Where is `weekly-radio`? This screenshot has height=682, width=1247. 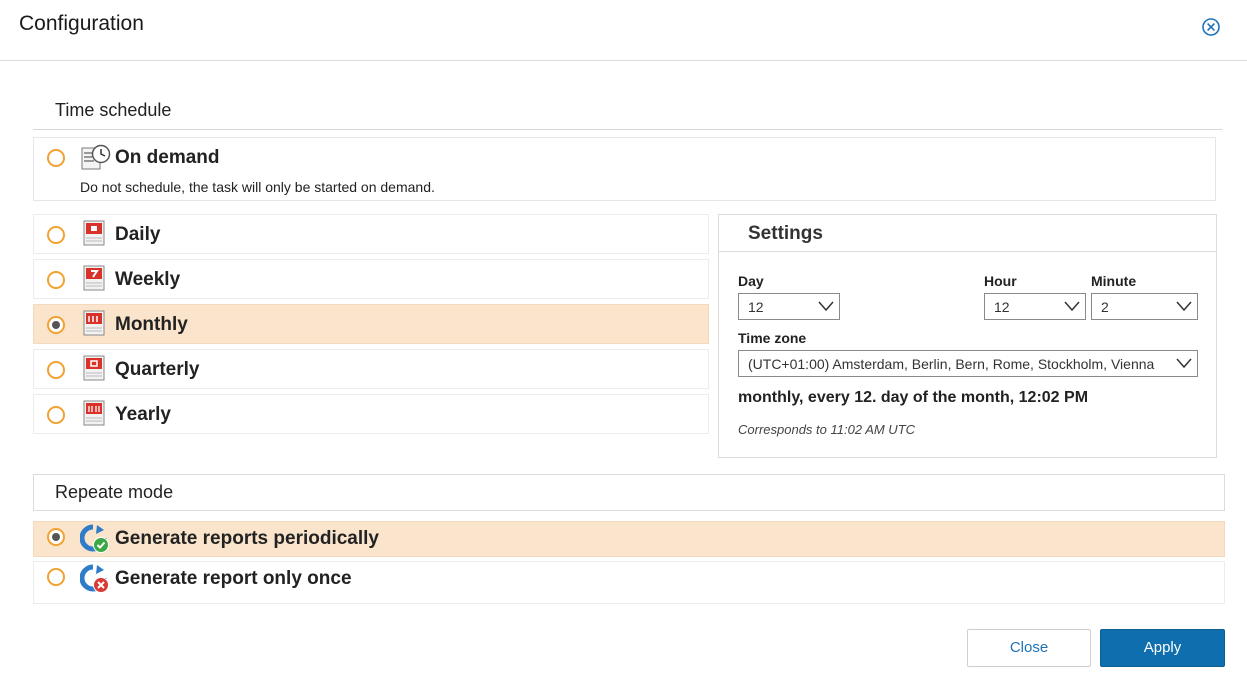
weekly-radio is located at coordinates (56, 280).